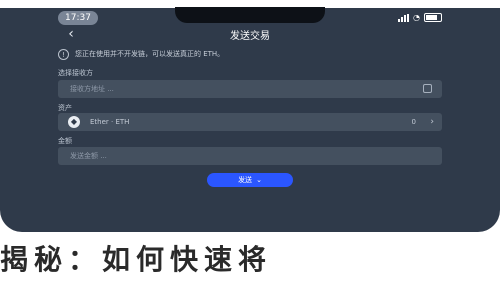  I want to click on headline: 揭秘：如何快速将, so click(136, 259).